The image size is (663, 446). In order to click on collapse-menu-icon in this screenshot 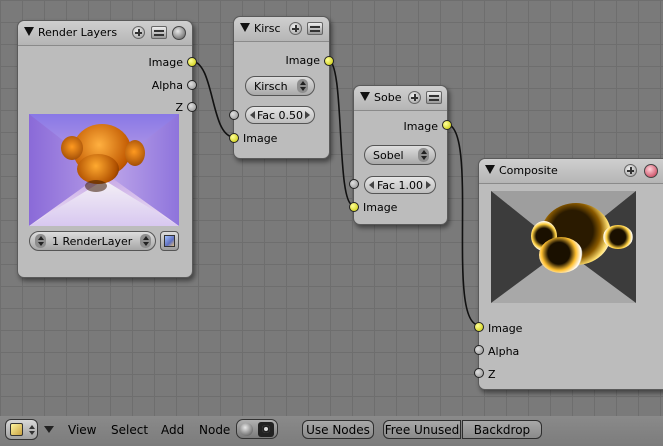, I will do `click(49, 429)`.